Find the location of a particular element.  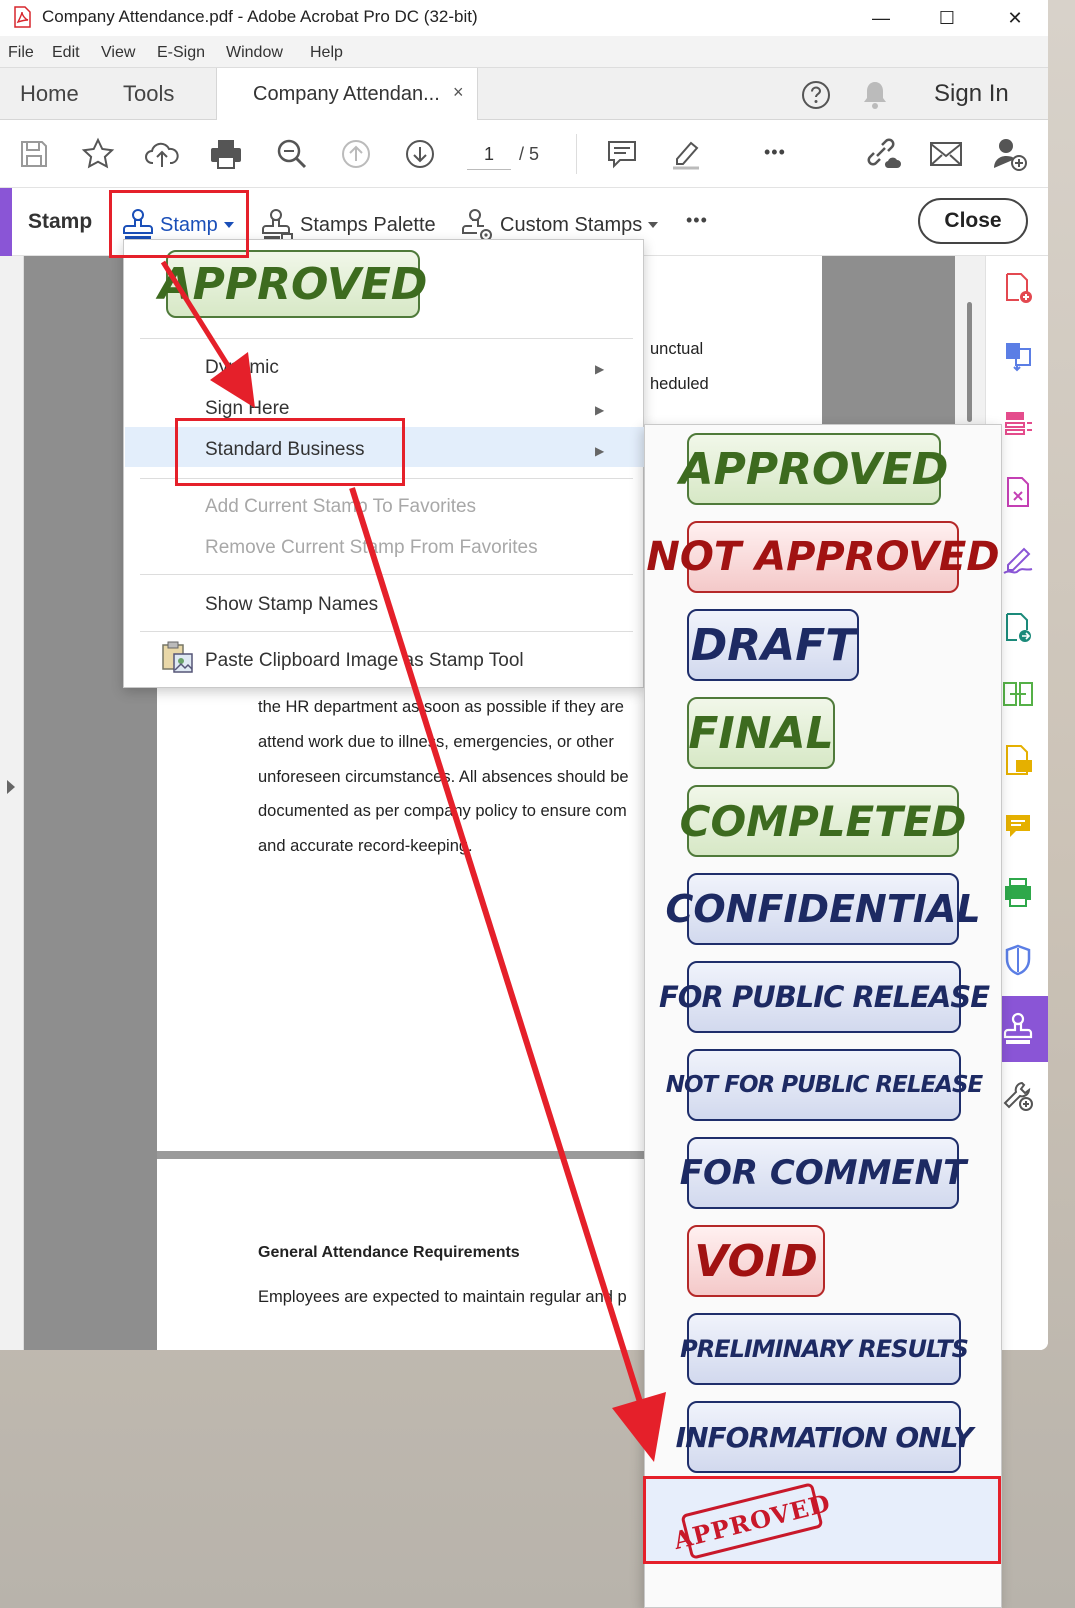

document-text-fragment: unctual is located at coordinates (677, 349).